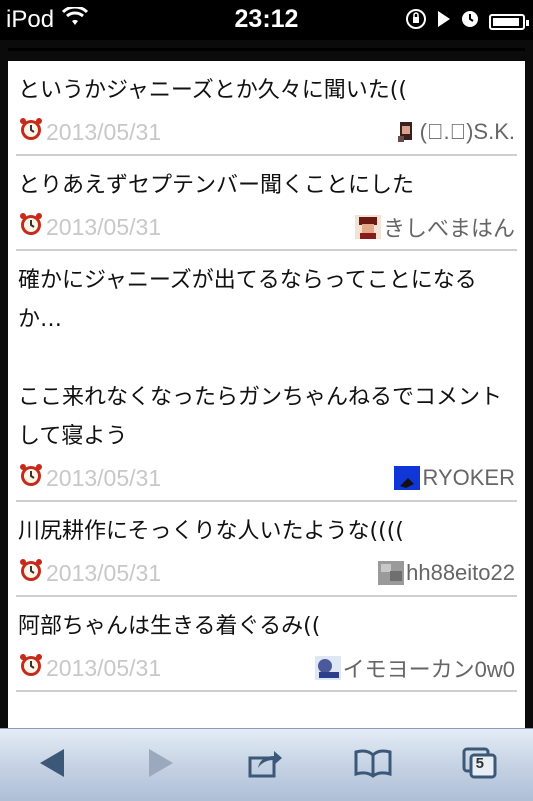  What do you see at coordinates (416, 21) in the screenshot?
I see `orientation-lock-icon` at bounding box center [416, 21].